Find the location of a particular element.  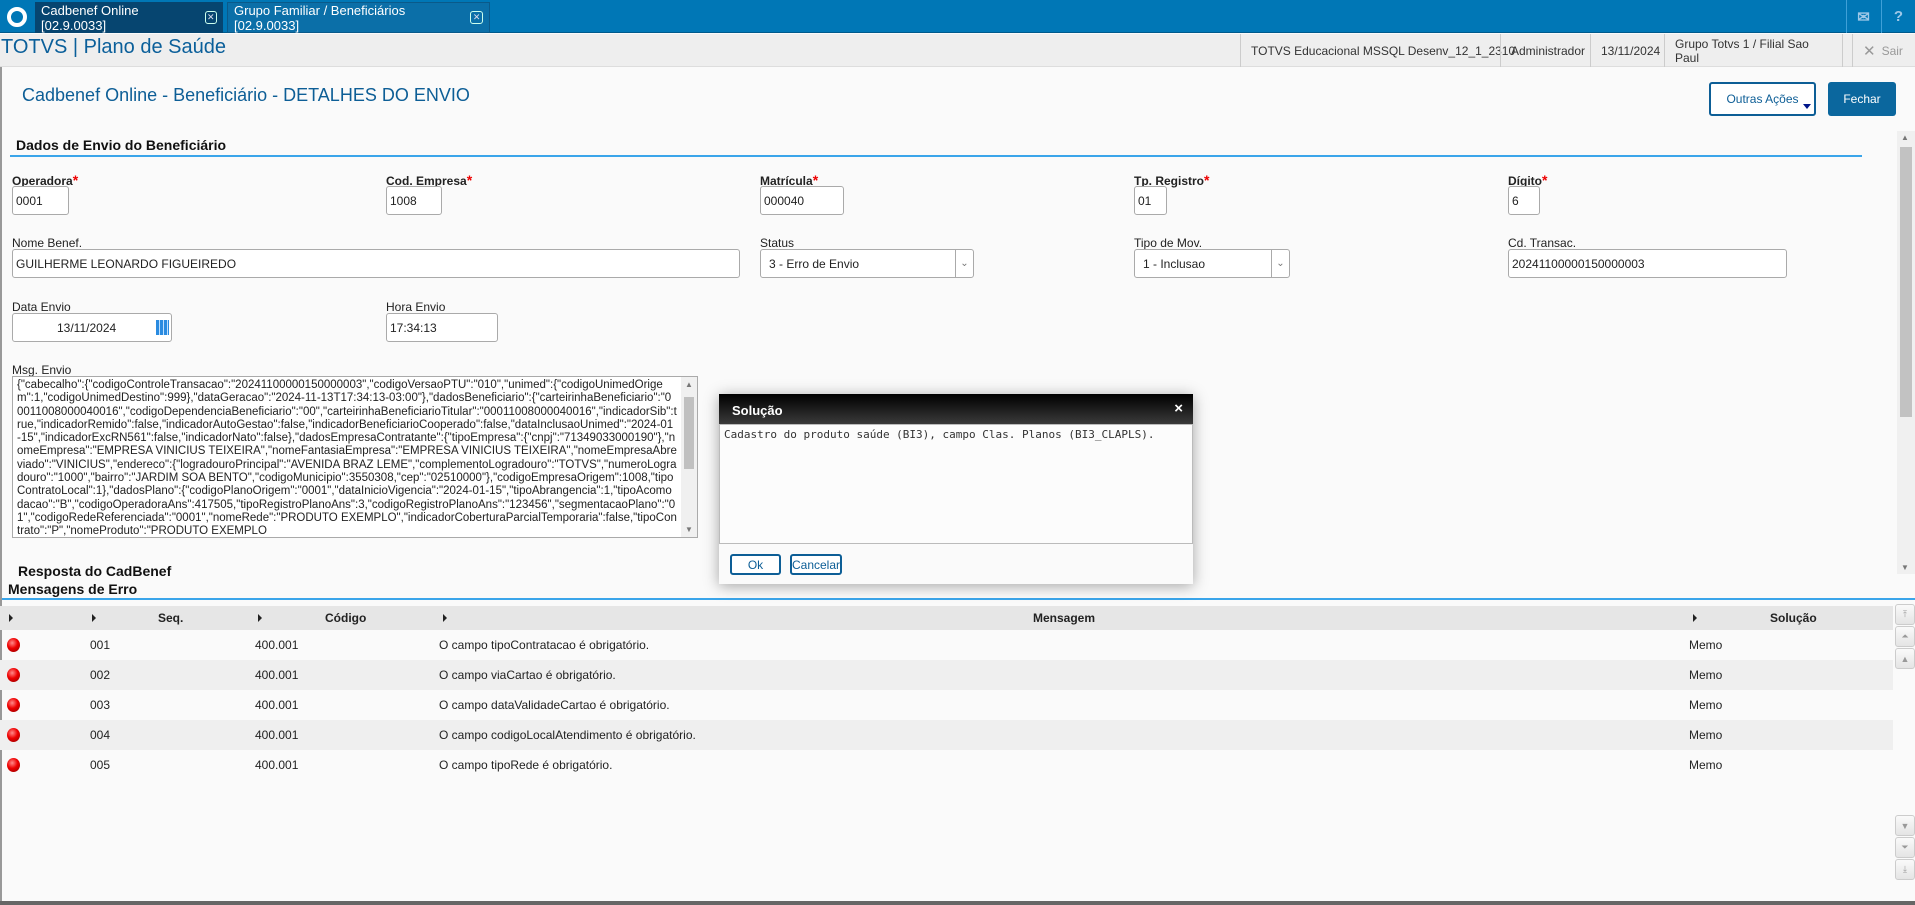

tipo-mov-value: 1 - Inclusao is located at coordinates (1174, 263).